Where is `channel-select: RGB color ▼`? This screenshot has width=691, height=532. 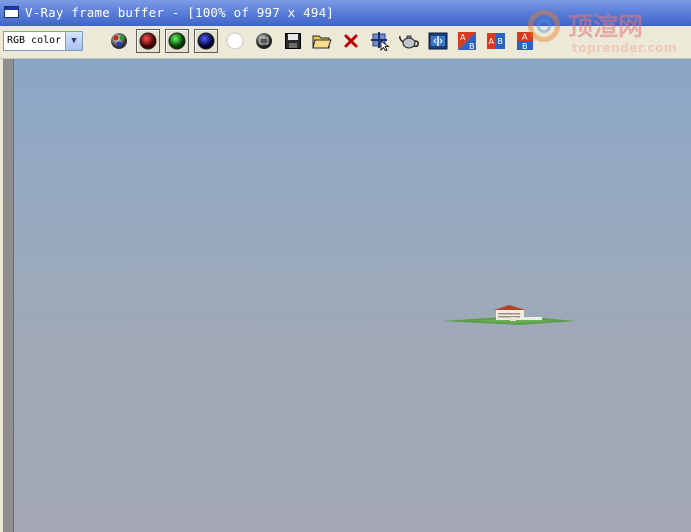
channel-select: RGB color ▼ is located at coordinates (43, 41).